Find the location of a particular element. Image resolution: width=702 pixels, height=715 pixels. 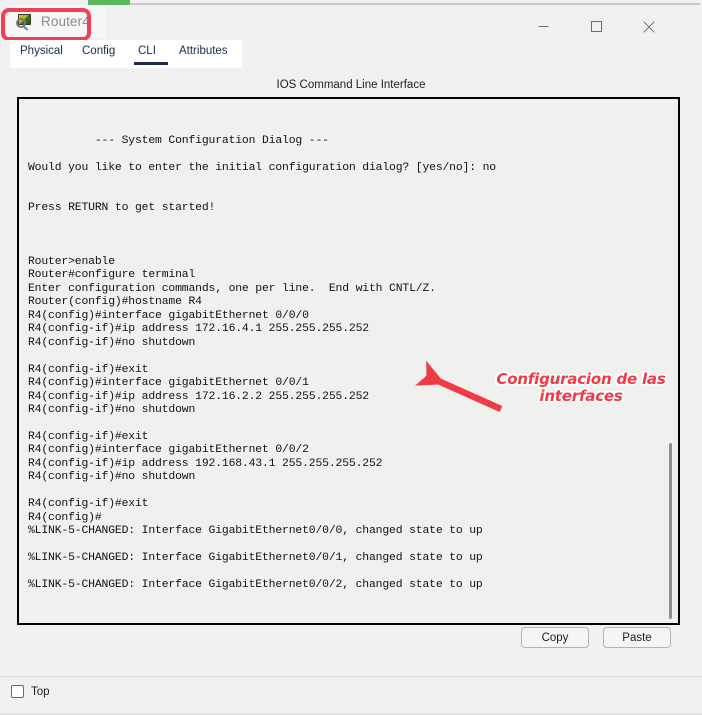

terminal-scrollbar is located at coordinates (670, 361).